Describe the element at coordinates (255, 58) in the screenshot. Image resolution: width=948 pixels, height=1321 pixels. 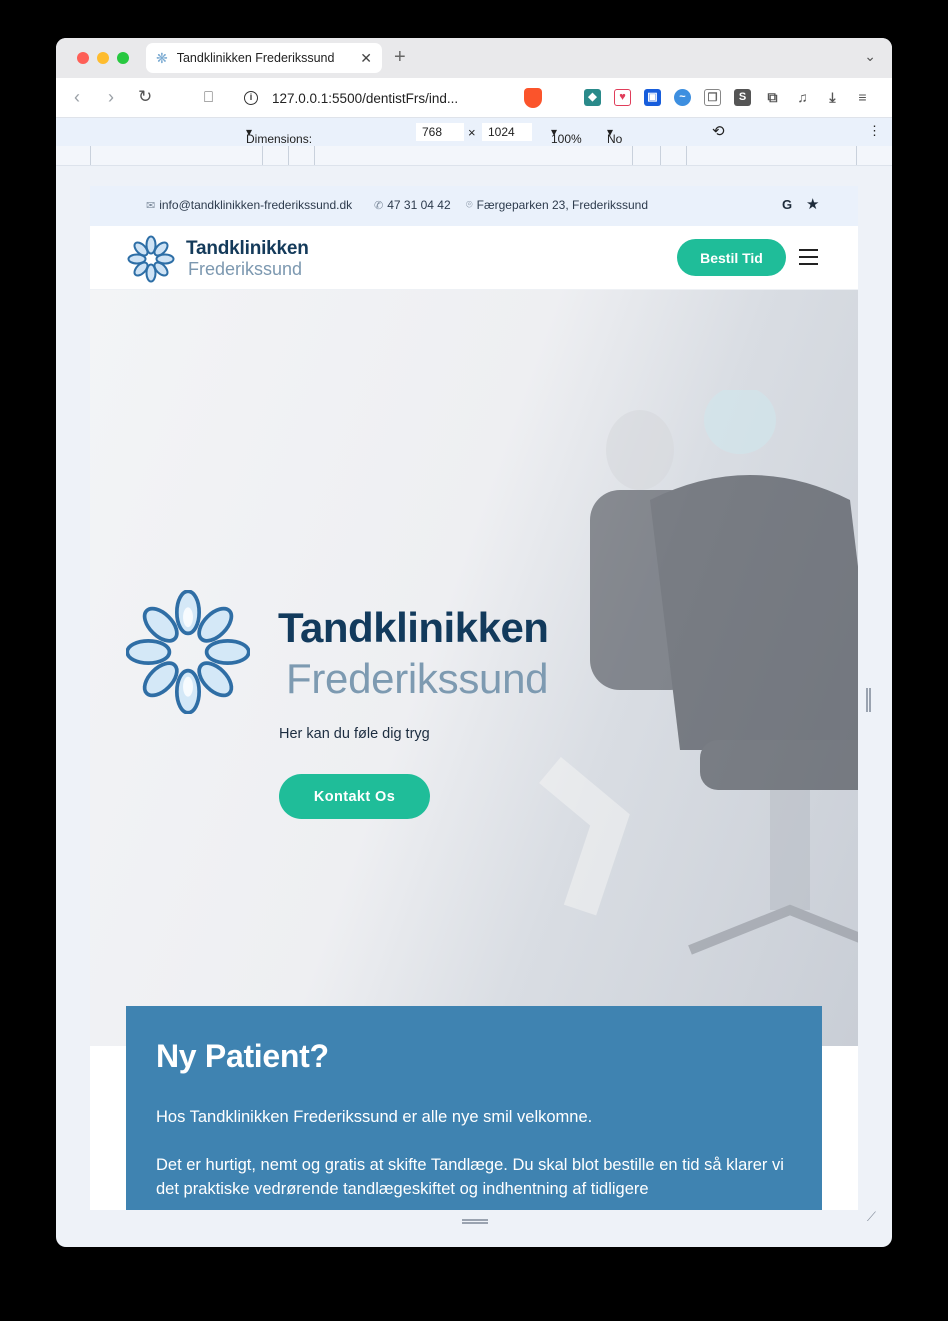
I see `tab-title: Tandklinikken Frederikssund` at that location.